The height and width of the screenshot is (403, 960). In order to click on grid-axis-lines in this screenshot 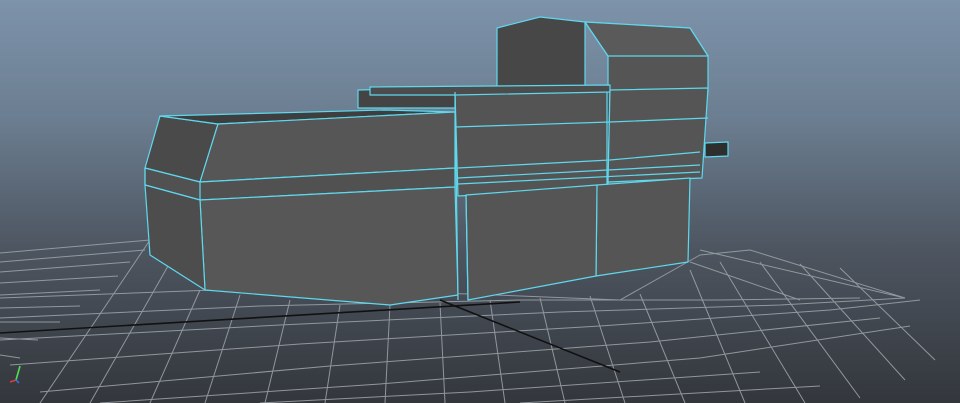, I will do `click(310, 336)`.